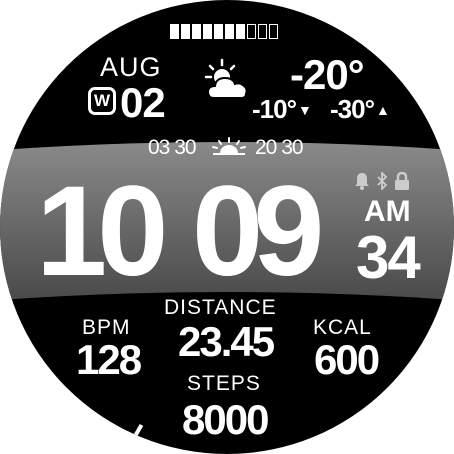 This screenshot has height=454, width=454. I want to click on weekday-badge: W, so click(102, 101).